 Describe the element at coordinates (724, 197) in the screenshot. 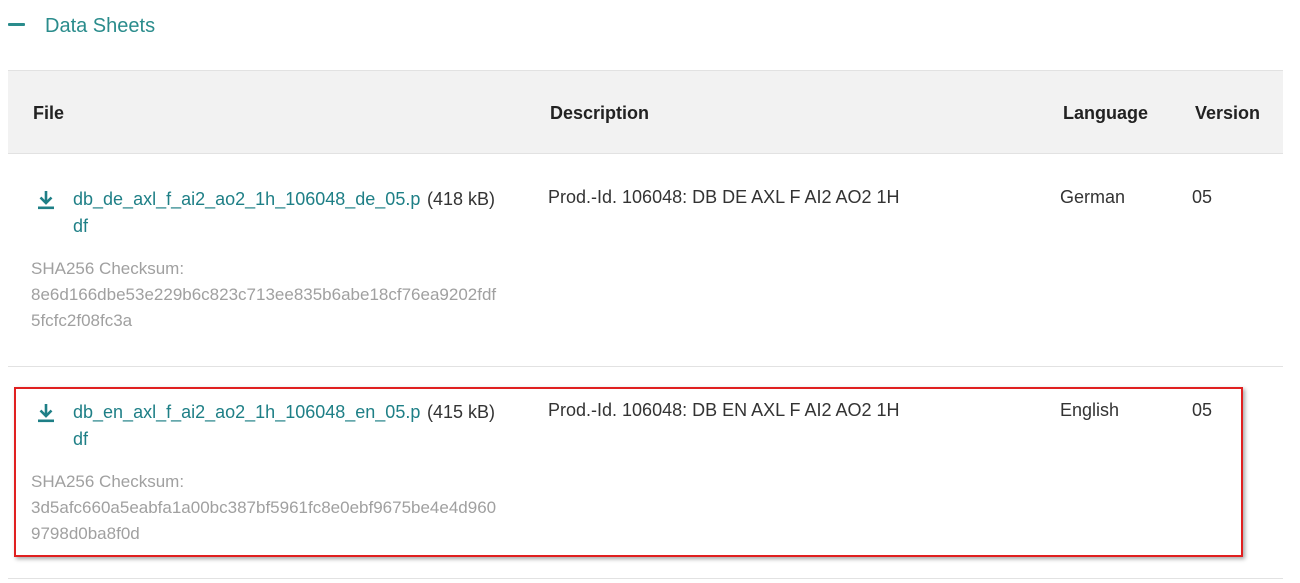

I see `file-description: Prod.-Id. 106048: DB DE AXL F AI2 AO2 1H` at that location.